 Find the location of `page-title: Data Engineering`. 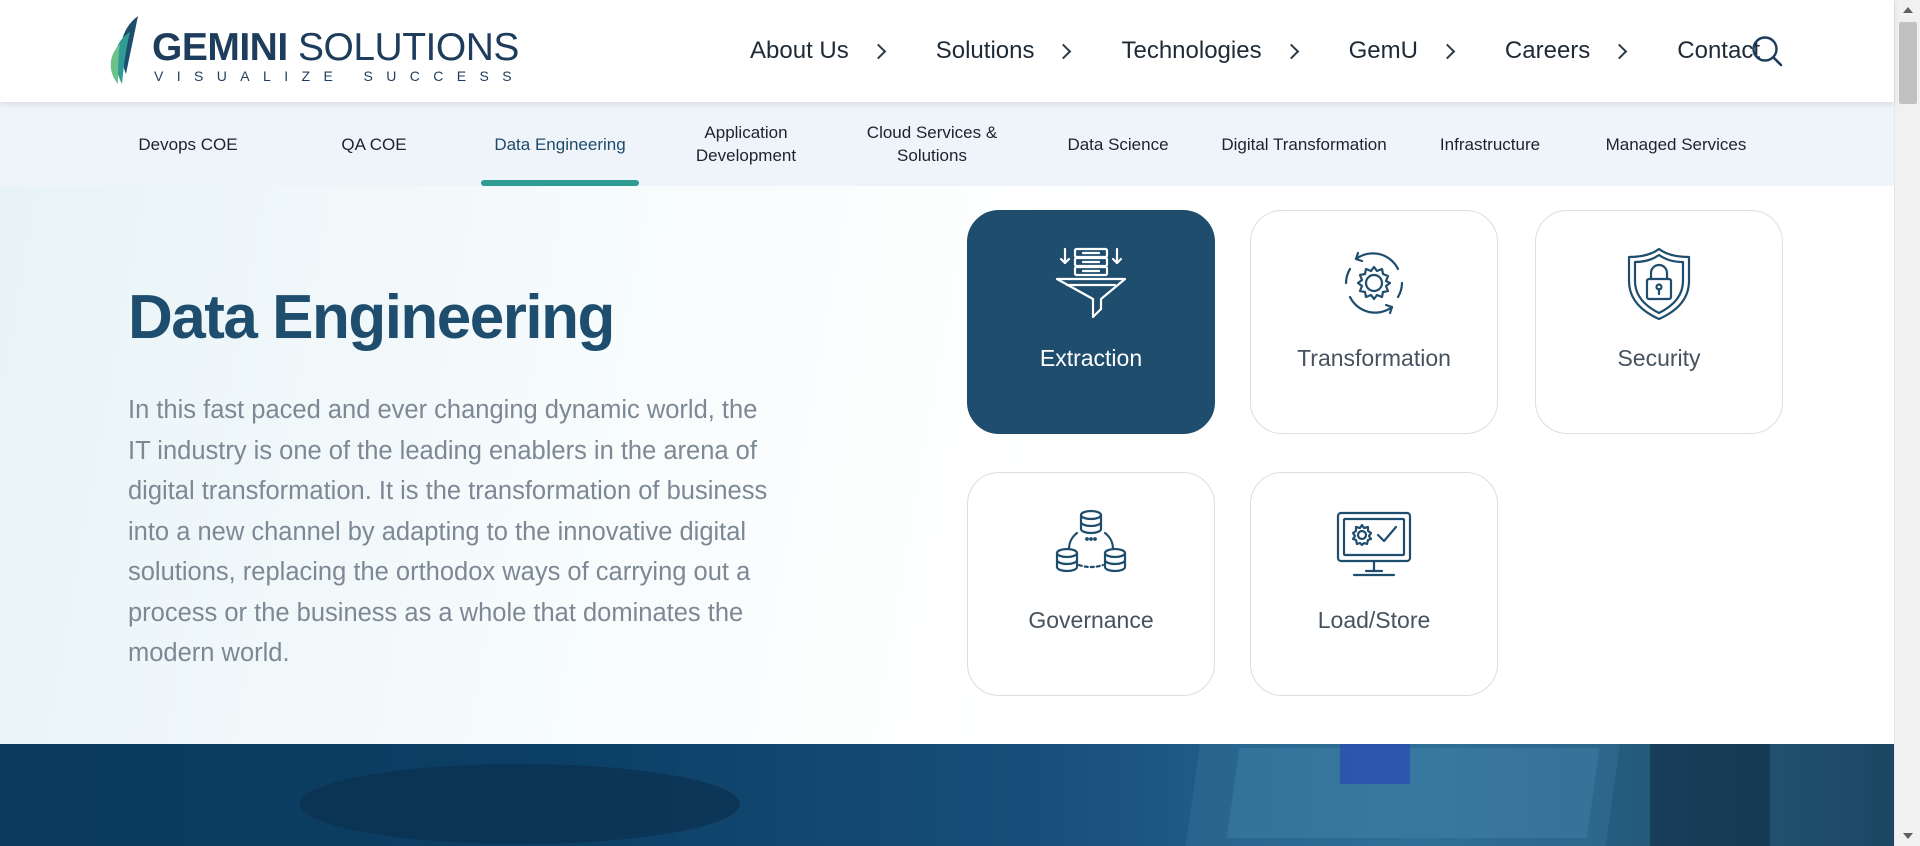

page-title: Data Engineering is located at coordinates (371, 317).